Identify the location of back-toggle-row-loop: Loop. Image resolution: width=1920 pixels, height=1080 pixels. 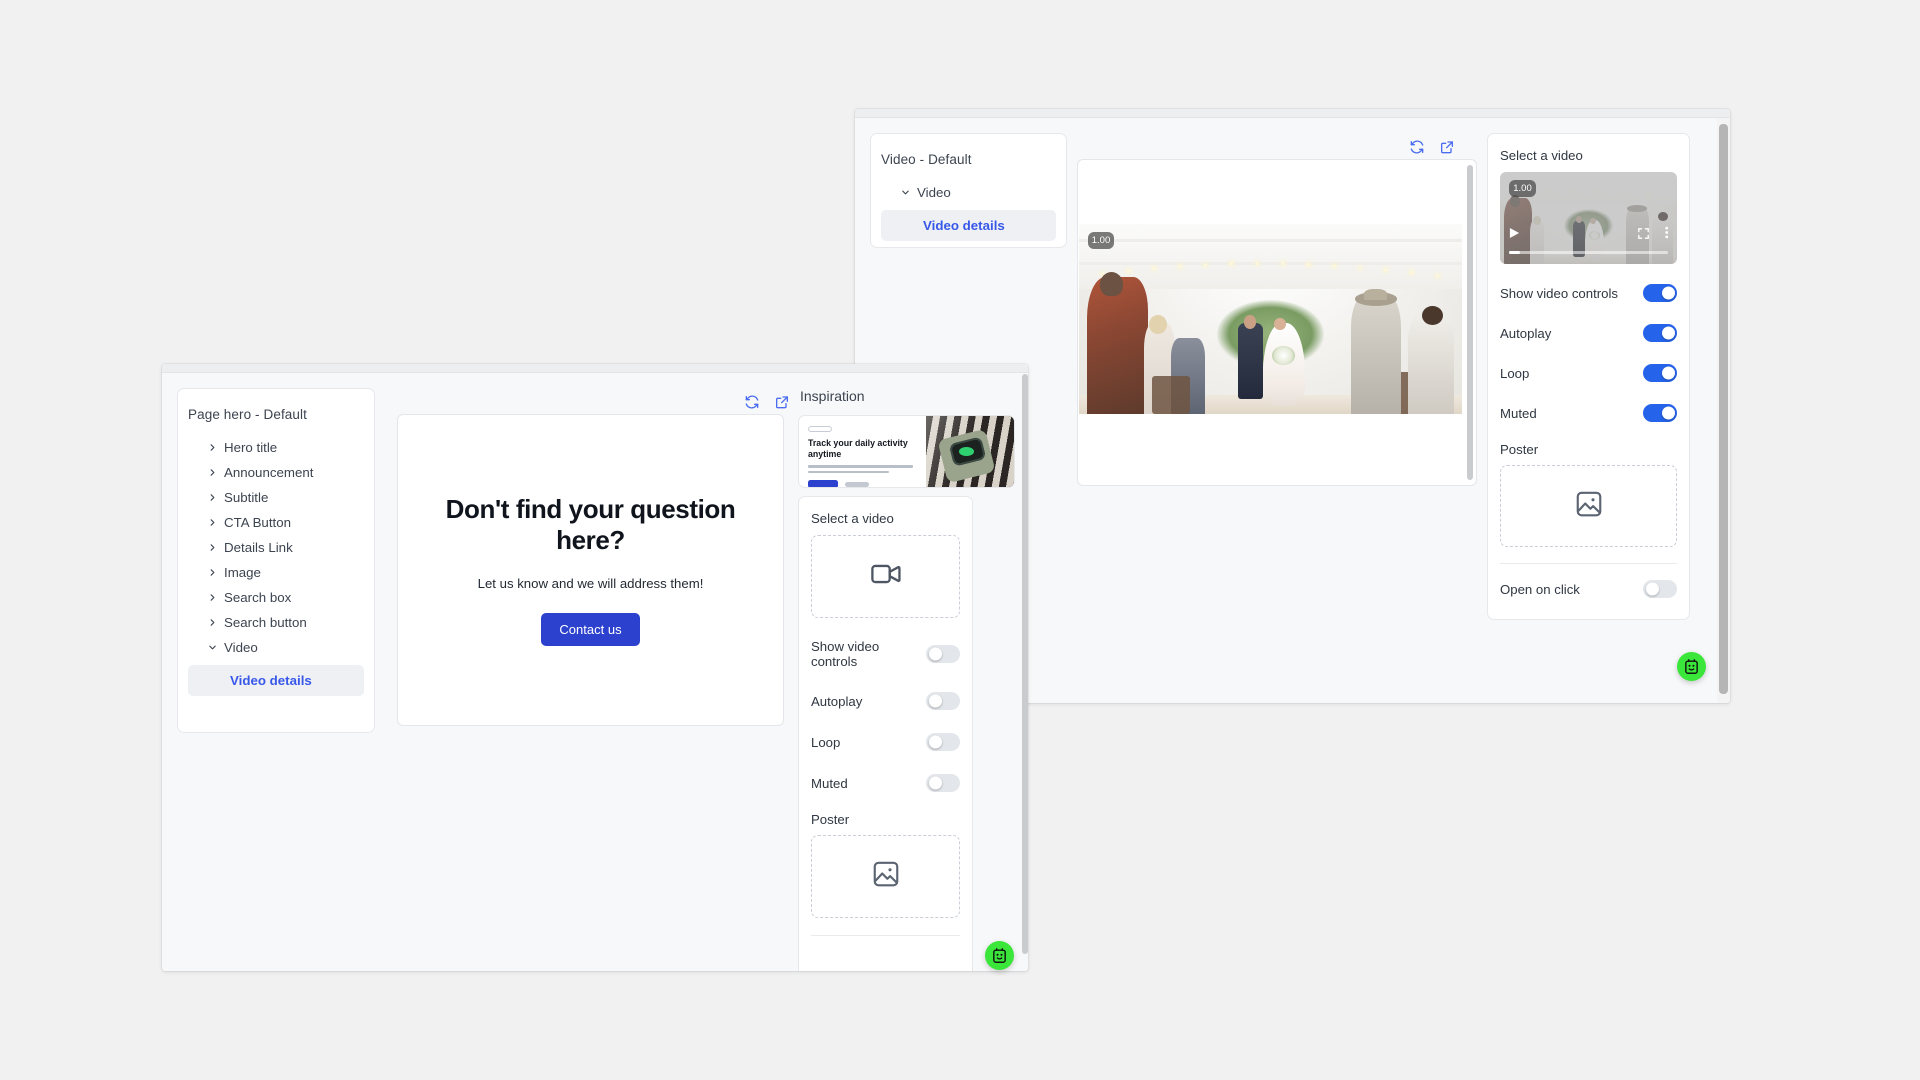
(1588, 373).